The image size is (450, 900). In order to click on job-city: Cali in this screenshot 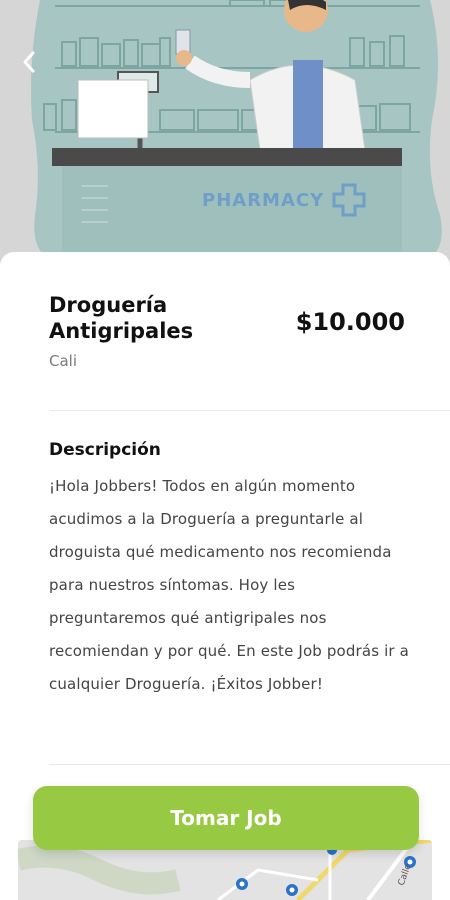, I will do `click(63, 361)`.